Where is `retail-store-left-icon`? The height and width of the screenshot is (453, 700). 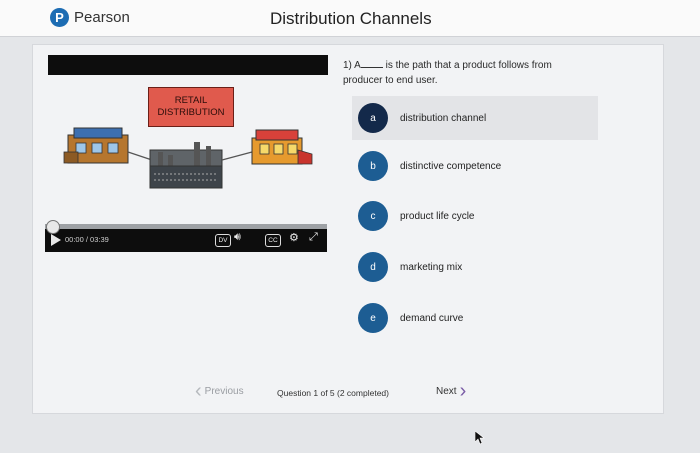 retail-store-left-icon is located at coordinates (96, 145).